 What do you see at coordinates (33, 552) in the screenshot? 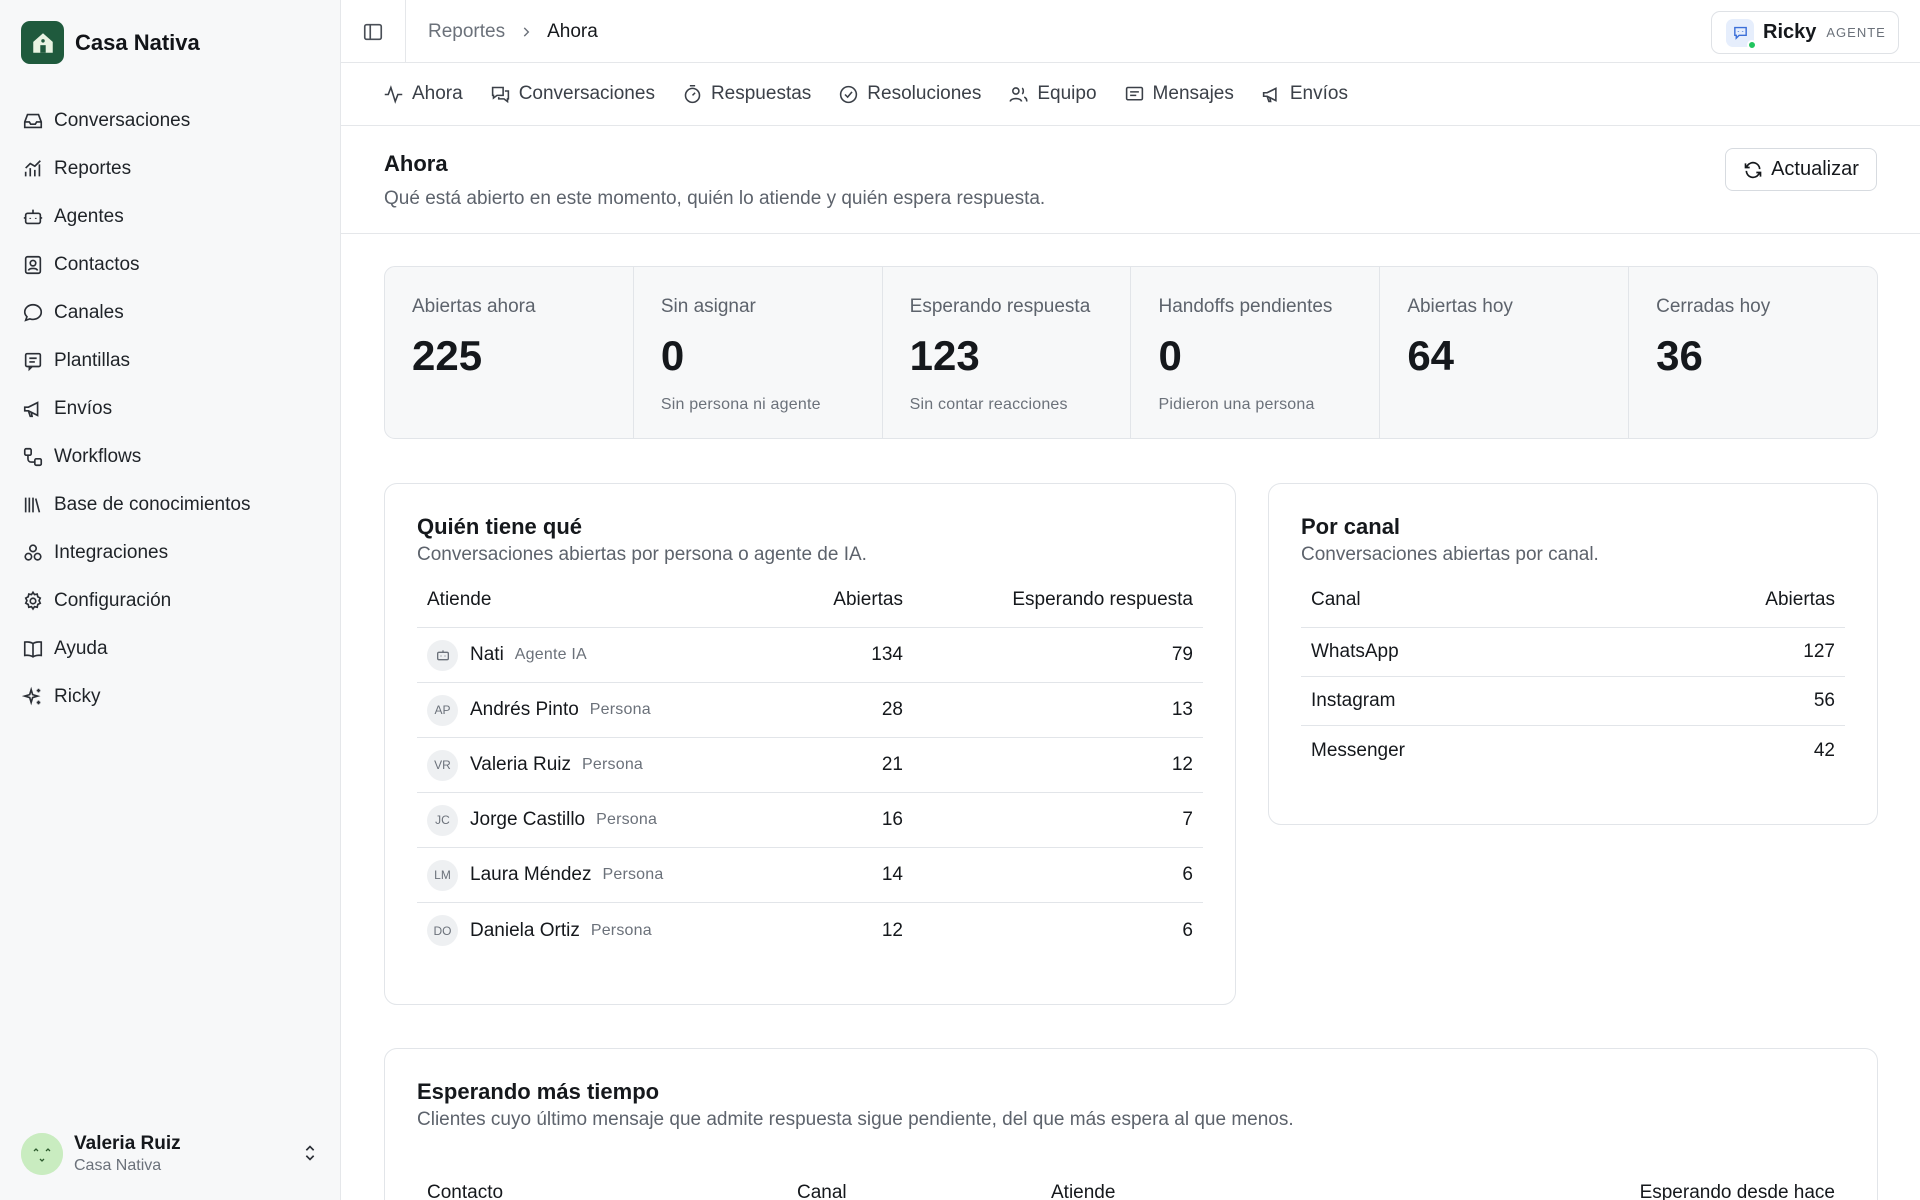
I see `integrations-icon` at bounding box center [33, 552].